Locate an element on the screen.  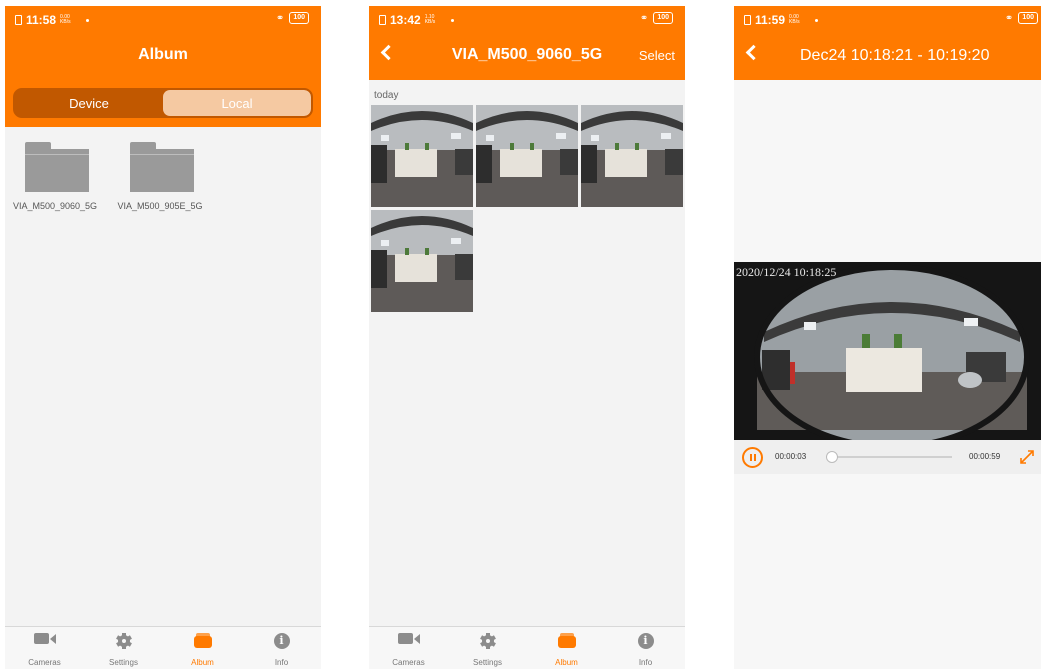
folder-name: VIA_M500_9060_5G is located at coordinates (55, 206).